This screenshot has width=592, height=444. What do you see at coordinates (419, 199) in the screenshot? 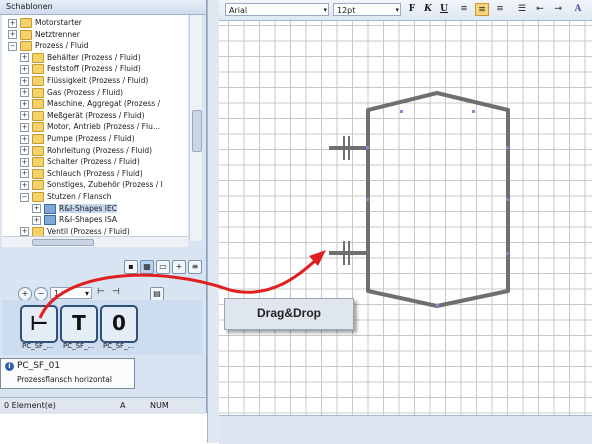
I see `vessel-shape` at bounding box center [419, 199].